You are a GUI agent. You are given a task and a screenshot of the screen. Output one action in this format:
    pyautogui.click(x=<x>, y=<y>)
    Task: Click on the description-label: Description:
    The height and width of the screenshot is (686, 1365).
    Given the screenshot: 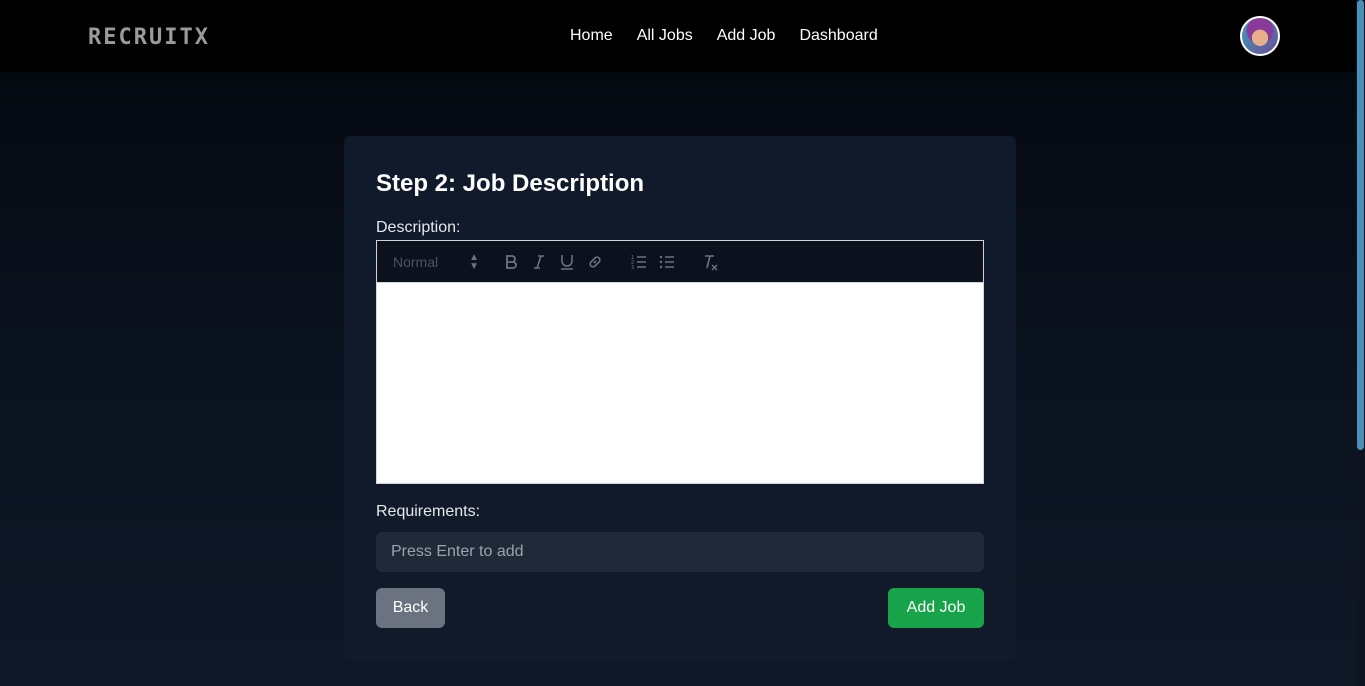 What is the action you would take?
    pyautogui.click(x=418, y=227)
    